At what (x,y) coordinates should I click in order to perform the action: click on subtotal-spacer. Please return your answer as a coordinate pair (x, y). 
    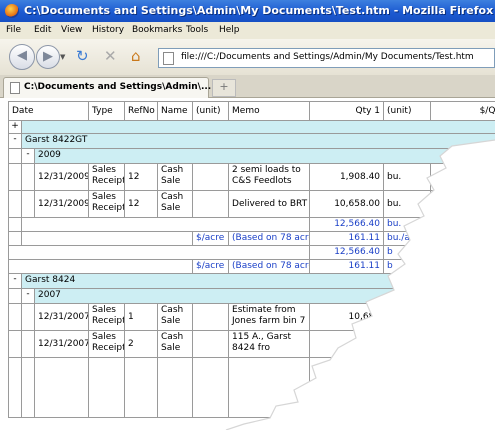
    Looking at the image, I should click on (165, 224).